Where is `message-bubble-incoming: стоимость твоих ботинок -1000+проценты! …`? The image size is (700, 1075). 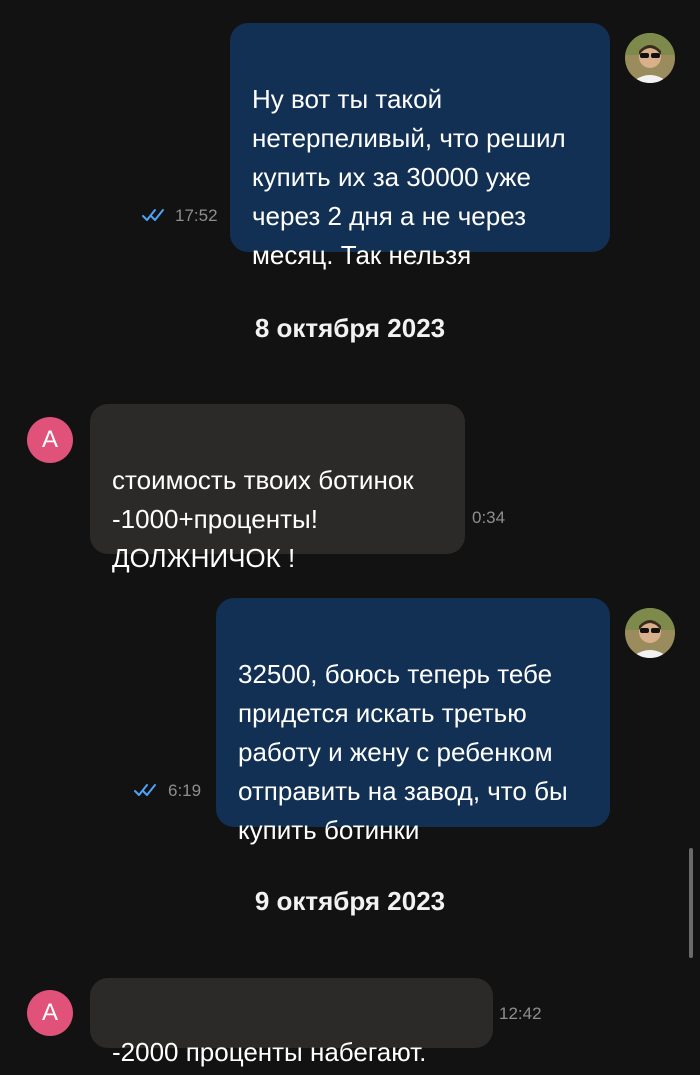 message-bubble-incoming: стоимость твоих ботинок -1000+проценты! … is located at coordinates (277, 488).